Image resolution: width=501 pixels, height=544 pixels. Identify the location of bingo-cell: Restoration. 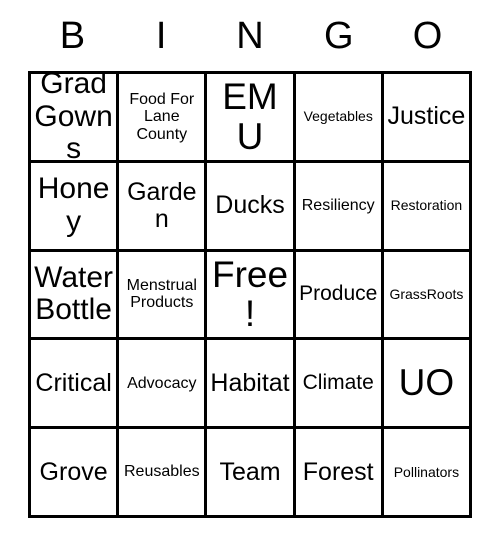
(428, 207).